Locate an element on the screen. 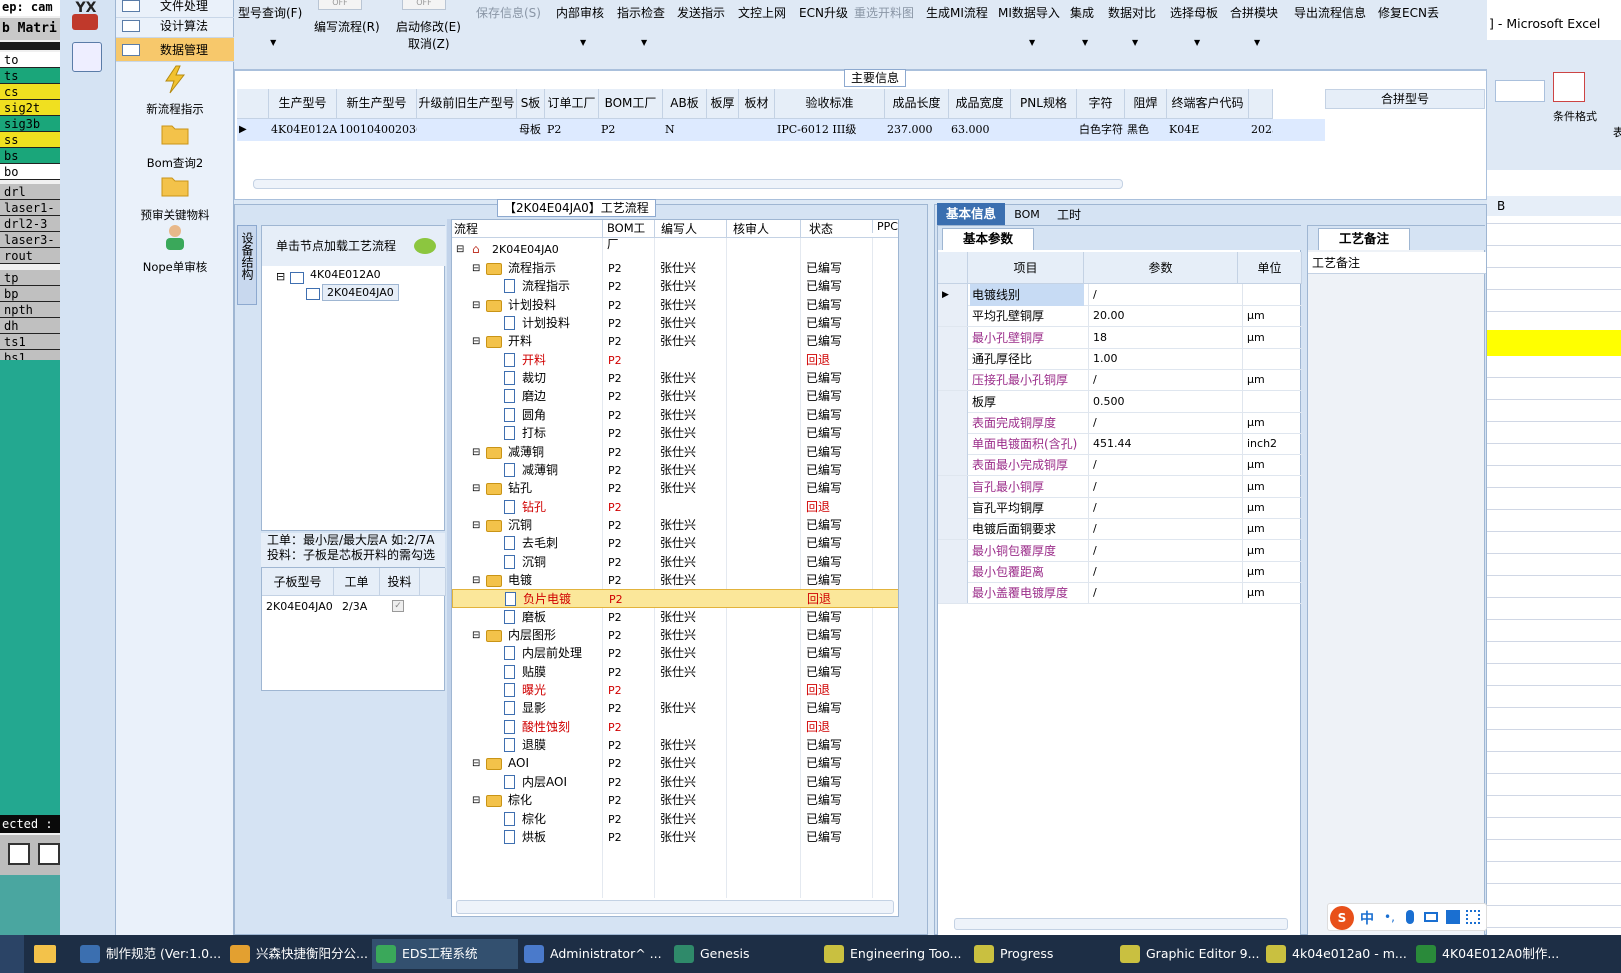 Image resolution: width=1621 pixels, height=973 pixels. tool-icon is located at coordinates (19, 854).